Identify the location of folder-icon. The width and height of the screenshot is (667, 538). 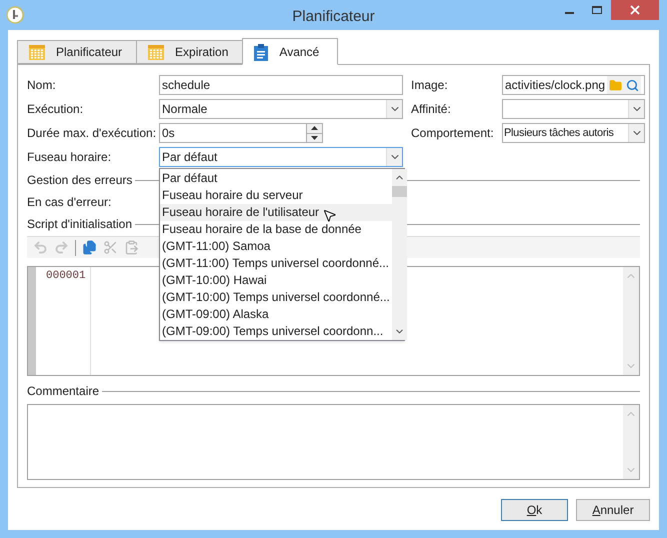
(615, 85).